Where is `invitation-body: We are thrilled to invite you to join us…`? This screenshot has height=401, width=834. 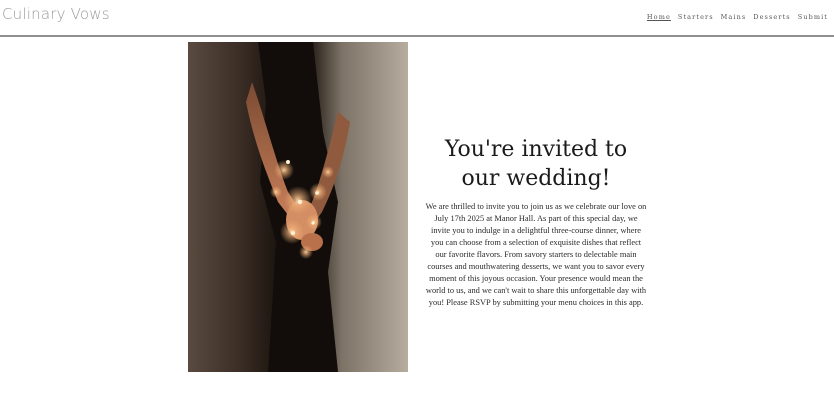 invitation-body: We are thrilled to invite you to join us… is located at coordinates (536, 254).